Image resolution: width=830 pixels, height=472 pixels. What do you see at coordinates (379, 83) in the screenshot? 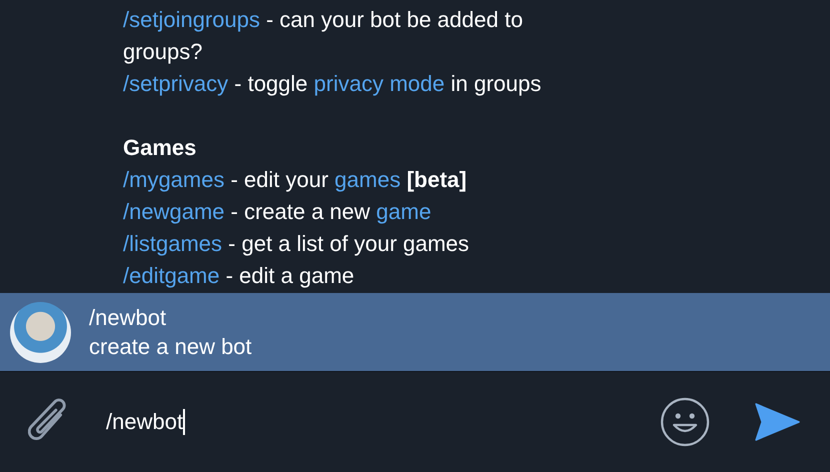
I see `text-link: privacy mode` at bounding box center [379, 83].